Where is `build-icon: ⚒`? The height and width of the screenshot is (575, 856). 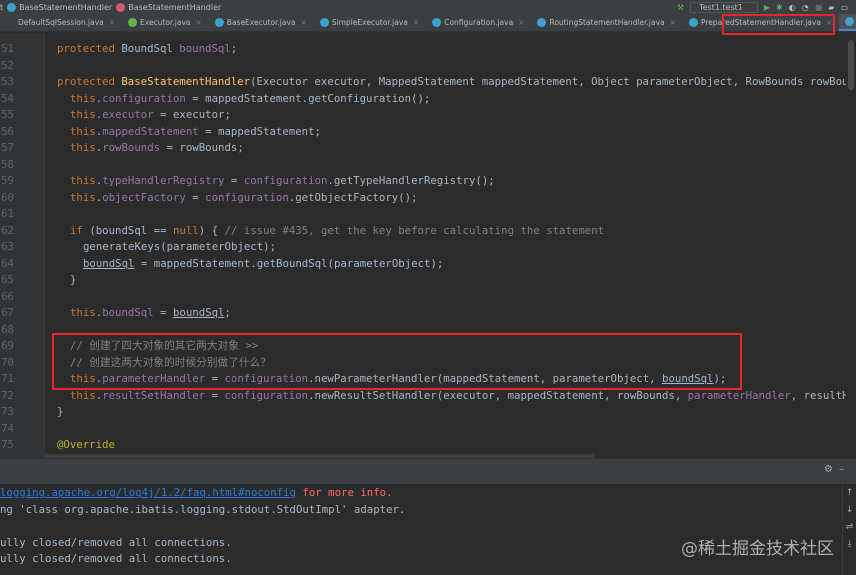 build-icon: ⚒ is located at coordinates (680, 7).